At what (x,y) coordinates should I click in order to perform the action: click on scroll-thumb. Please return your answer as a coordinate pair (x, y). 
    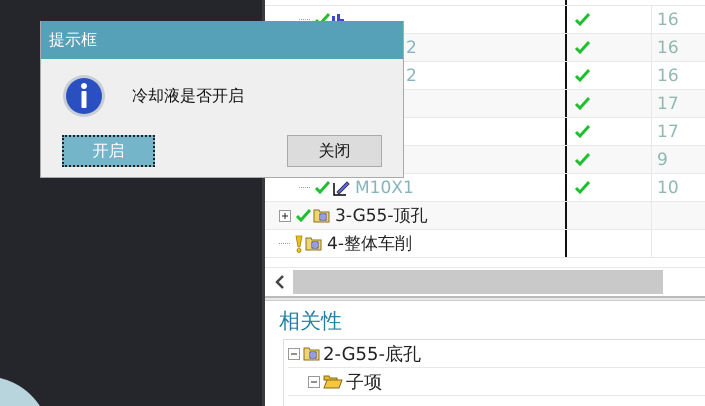
    Looking at the image, I should click on (478, 282).